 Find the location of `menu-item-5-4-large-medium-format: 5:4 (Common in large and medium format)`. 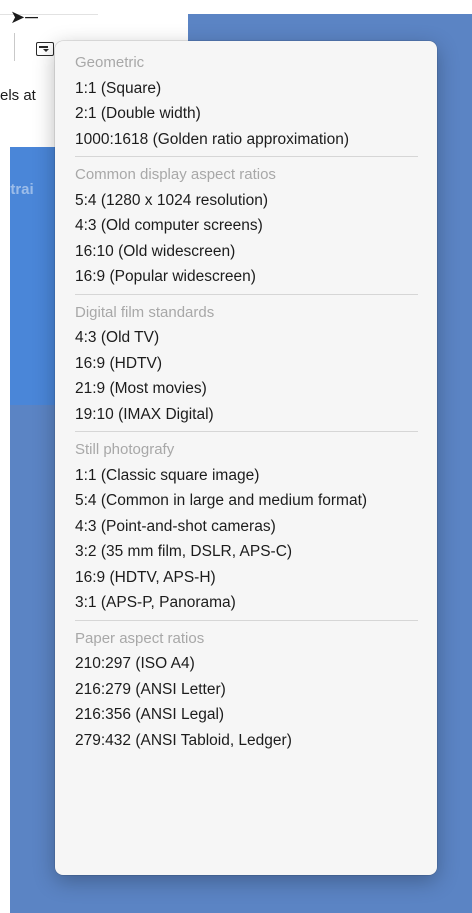

menu-item-5-4-large-medium-format: 5:4 (Common in large and medium format) is located at coordinates (246, 501).